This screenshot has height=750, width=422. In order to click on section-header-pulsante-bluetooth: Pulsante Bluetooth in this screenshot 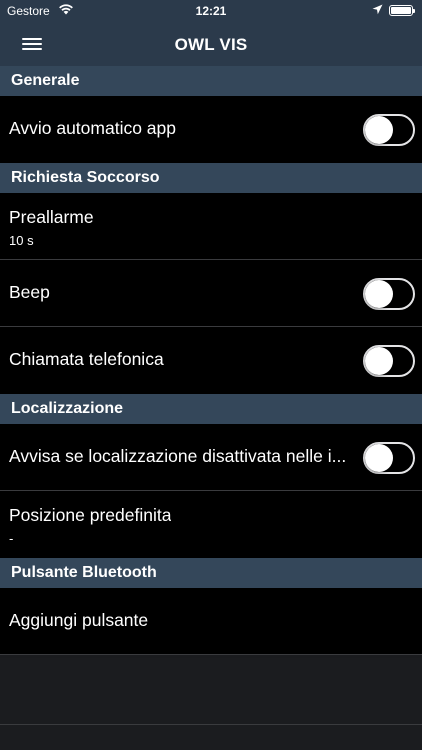, I will do `click(211, 573)`.